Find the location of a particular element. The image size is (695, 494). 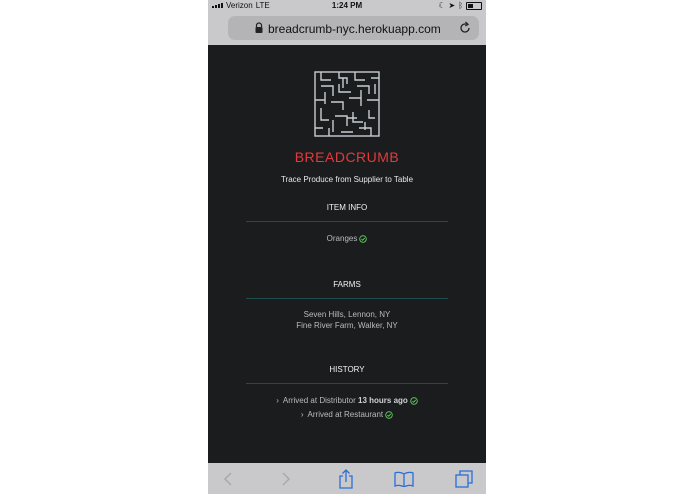

maze-logo-icon is located at coordinates (347, 104).